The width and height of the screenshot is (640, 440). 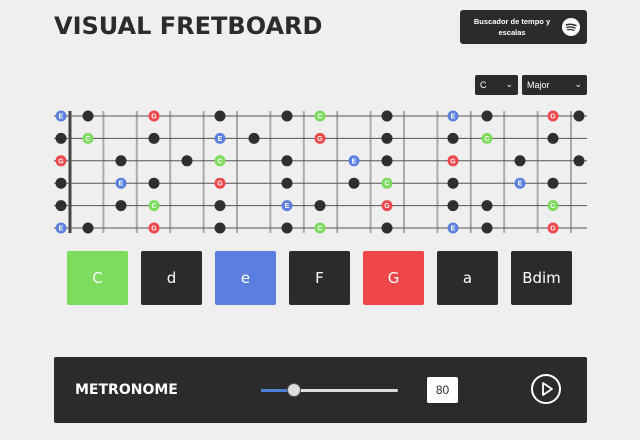 I want to click on chord-button-g: G, so click(x=393, y=278).